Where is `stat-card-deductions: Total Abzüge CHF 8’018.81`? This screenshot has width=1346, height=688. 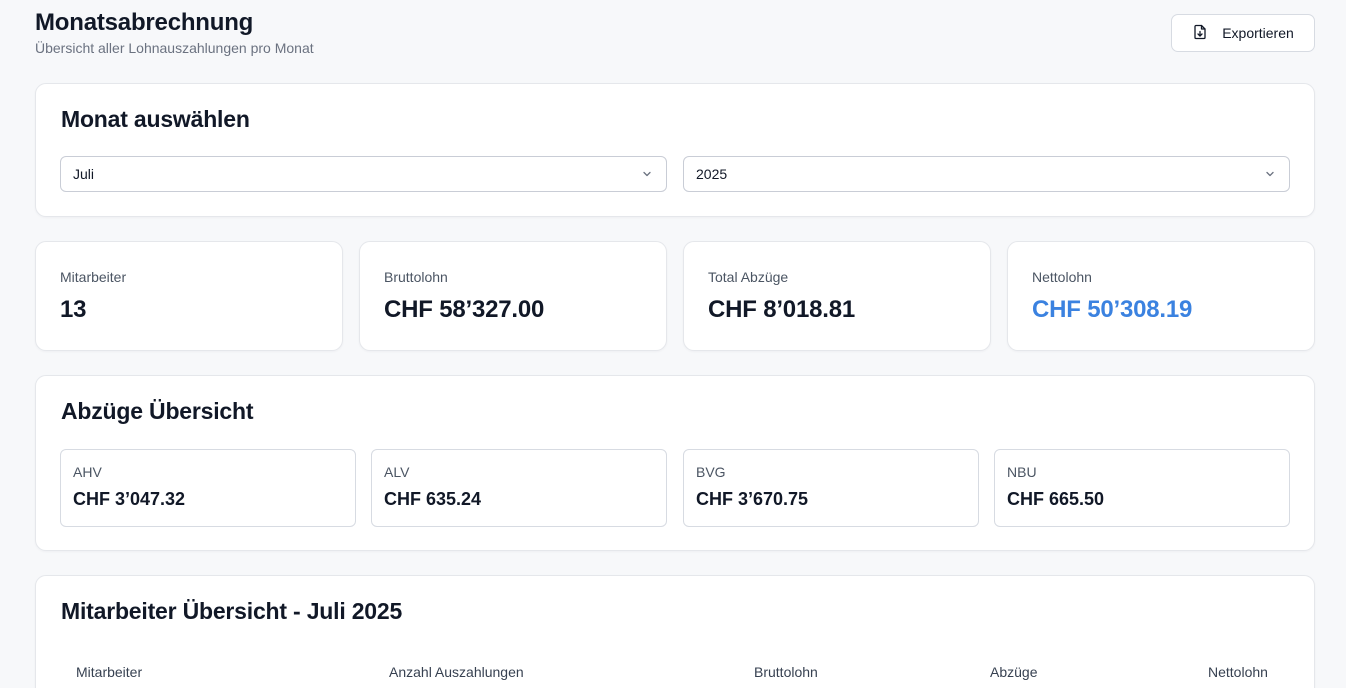
stat-card-deductions: Total Abzüge CHF 8’018.81 is located at coordinates (837, 296).